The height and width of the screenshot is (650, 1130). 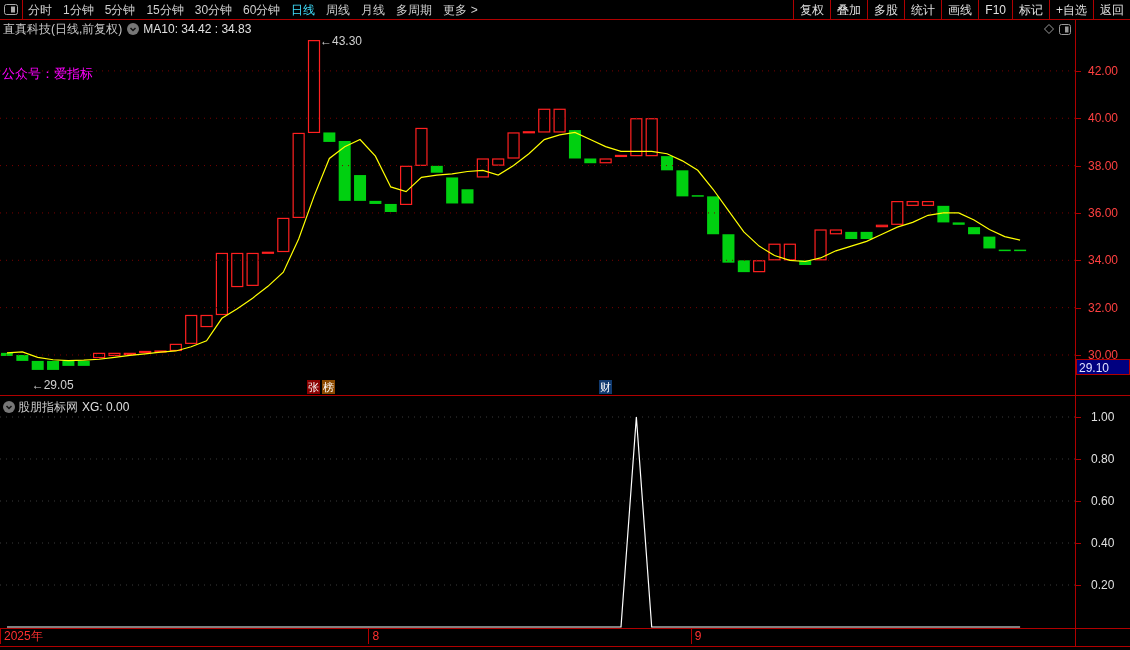 I want to click on period-tab: 分时, so click(x=40, y=9).